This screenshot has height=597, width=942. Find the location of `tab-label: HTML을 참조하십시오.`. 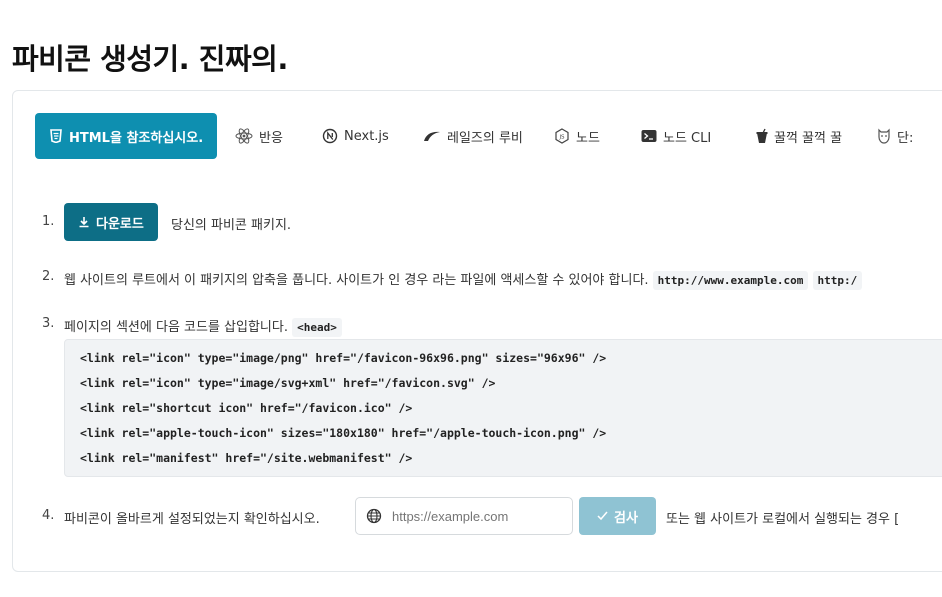

tab-label: HTML을 참조하십시오. is located at coordinates (136, 138).